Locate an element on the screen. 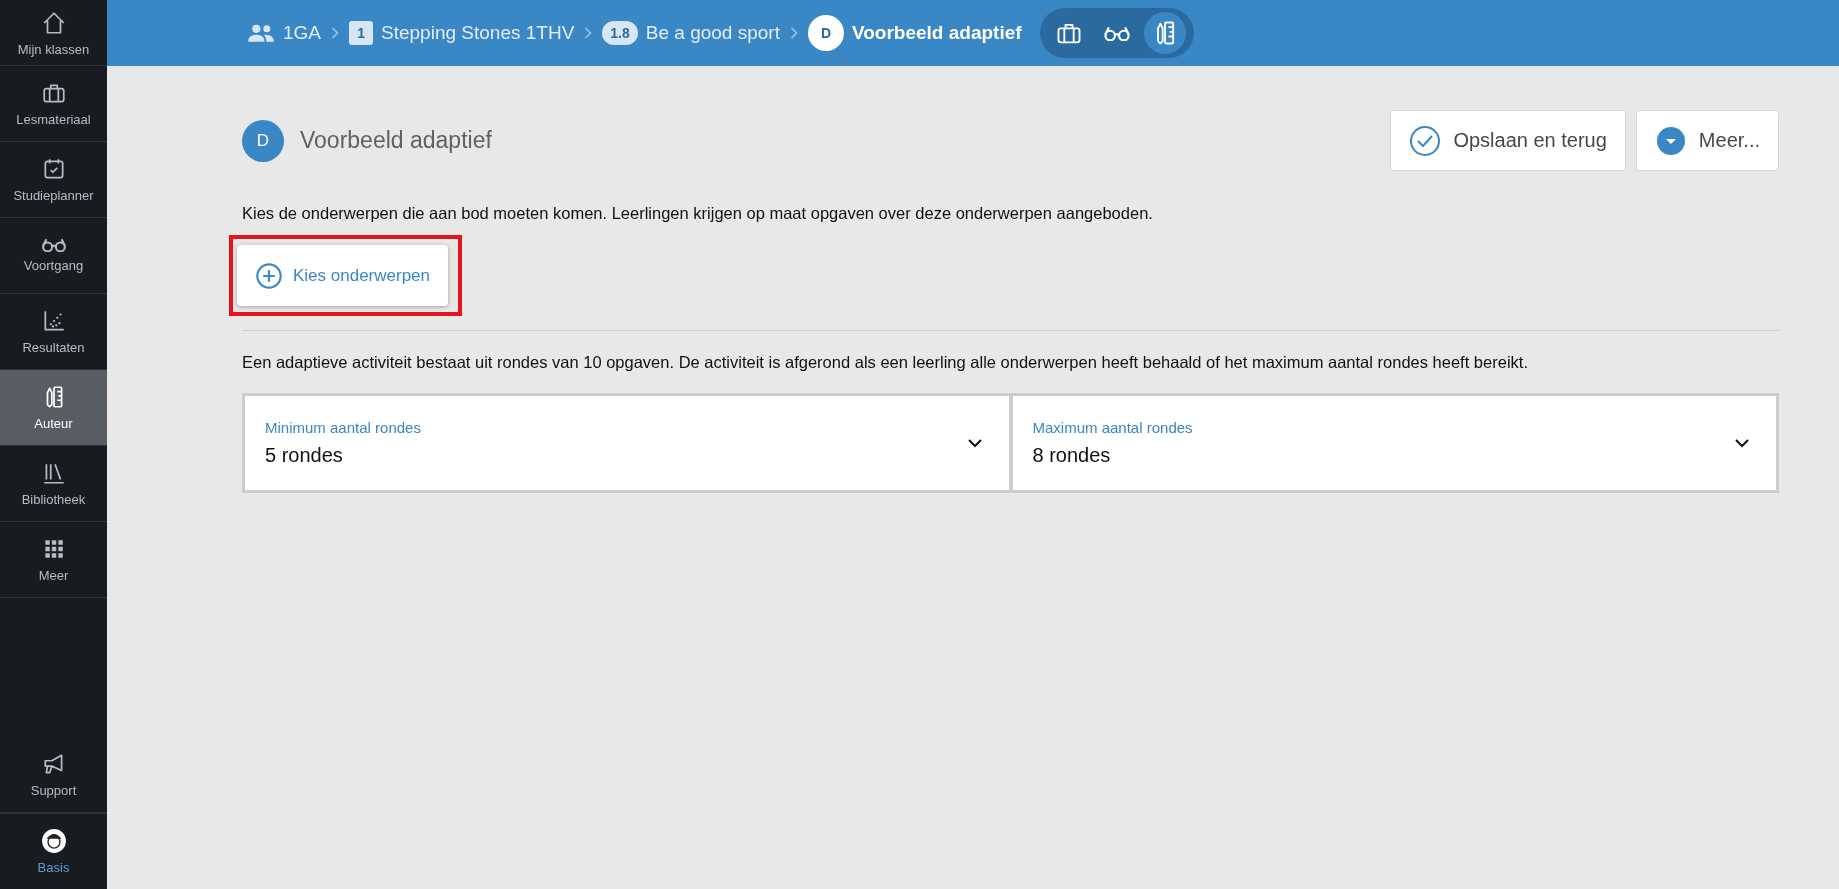 The height and width of the screenshot is (889, 1839). save-button: Opslaan en terug is located at coordinates (1508, 140).